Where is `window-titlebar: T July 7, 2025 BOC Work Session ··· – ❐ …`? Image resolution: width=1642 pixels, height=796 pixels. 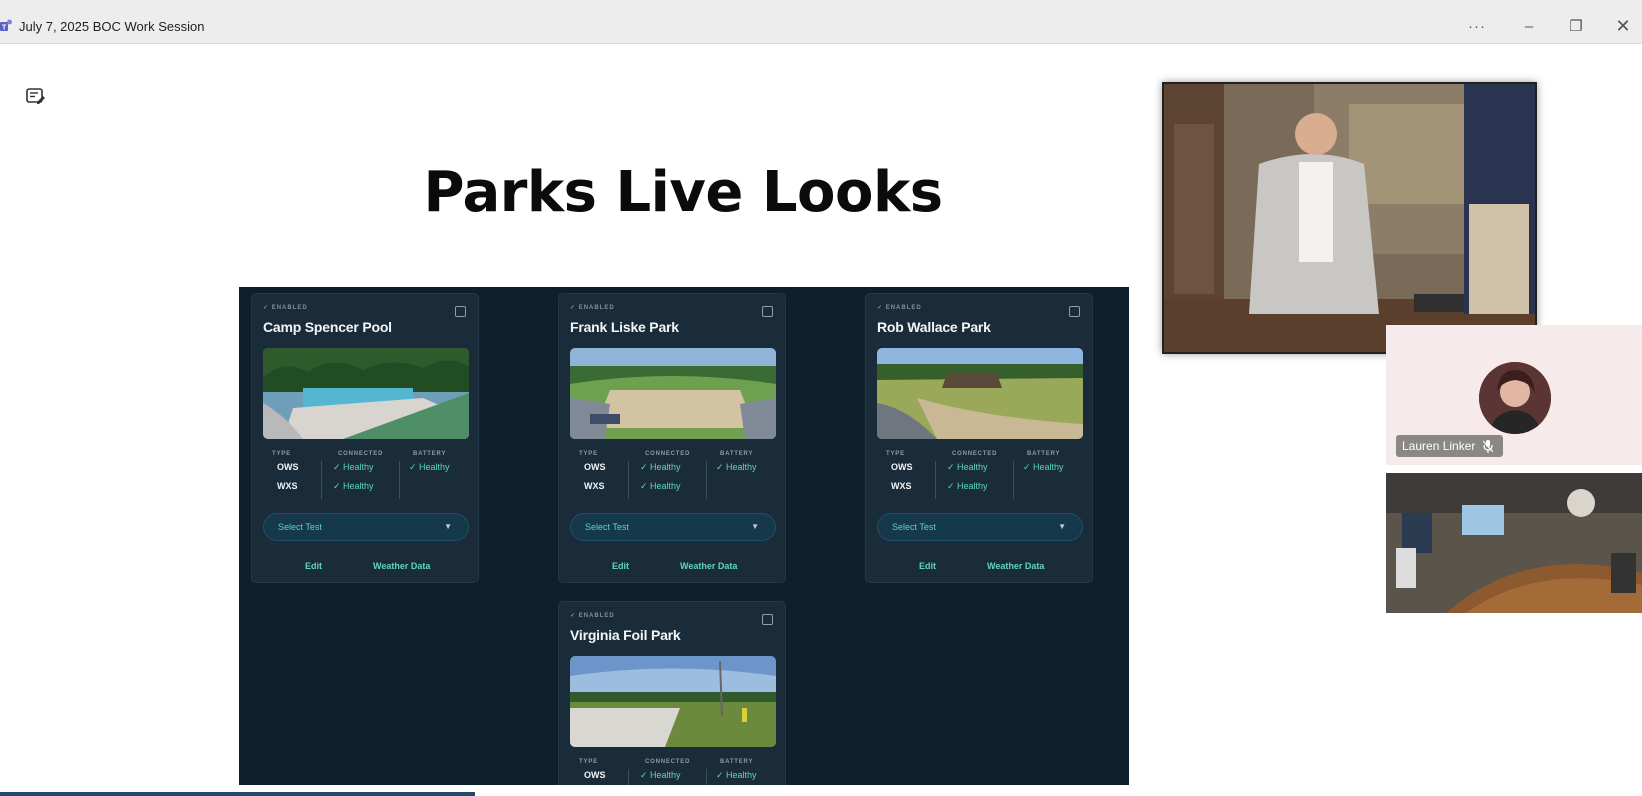
window-titlebar: T July 7, 2025 BOC Work Session ··· – ❐ … is located at coordinates (821, 22).